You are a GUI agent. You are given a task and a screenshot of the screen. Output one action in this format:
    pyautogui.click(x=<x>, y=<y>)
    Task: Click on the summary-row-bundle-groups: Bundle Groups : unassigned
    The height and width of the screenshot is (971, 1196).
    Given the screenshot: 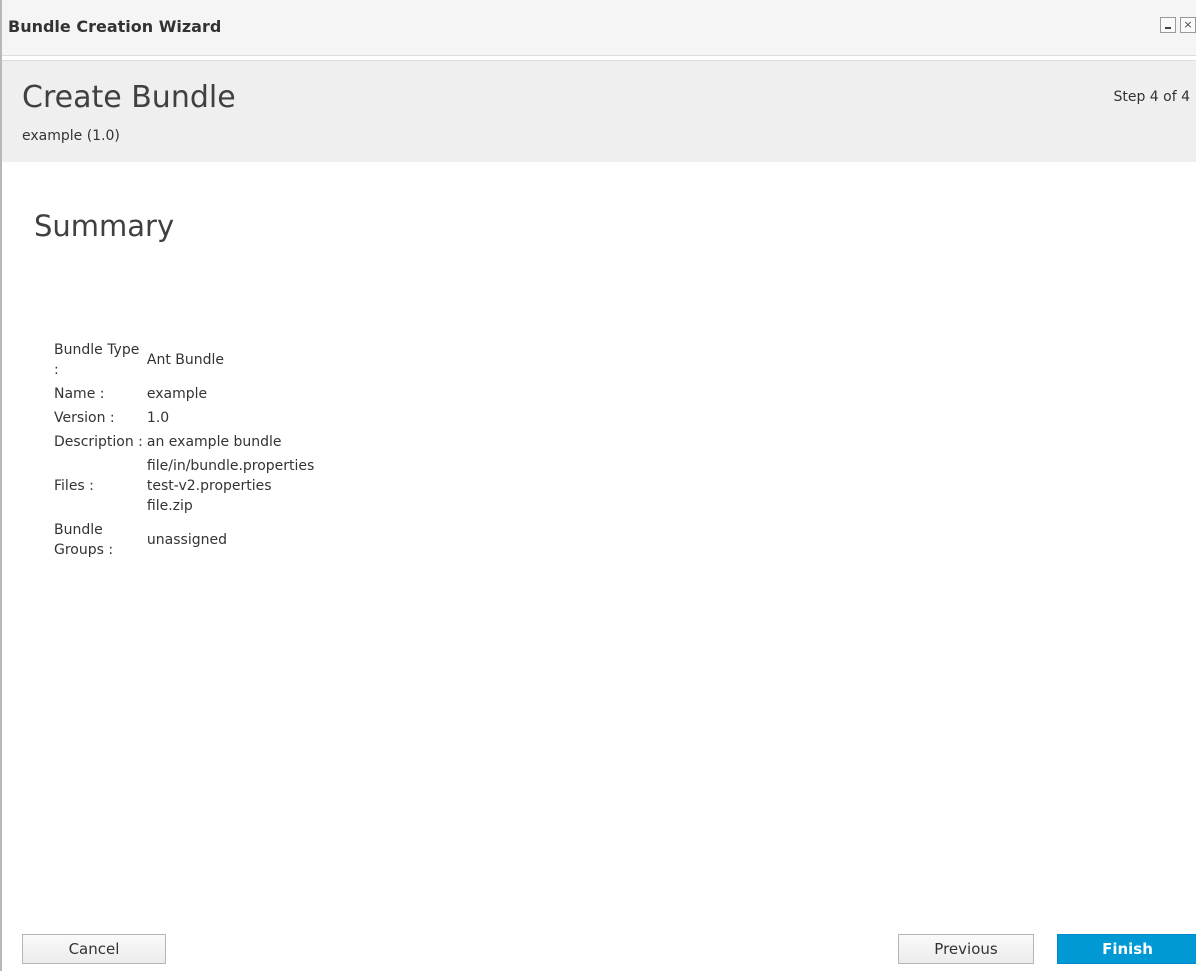 What is the action you would take?
    pyautogui.click(x=183, y=540)
    